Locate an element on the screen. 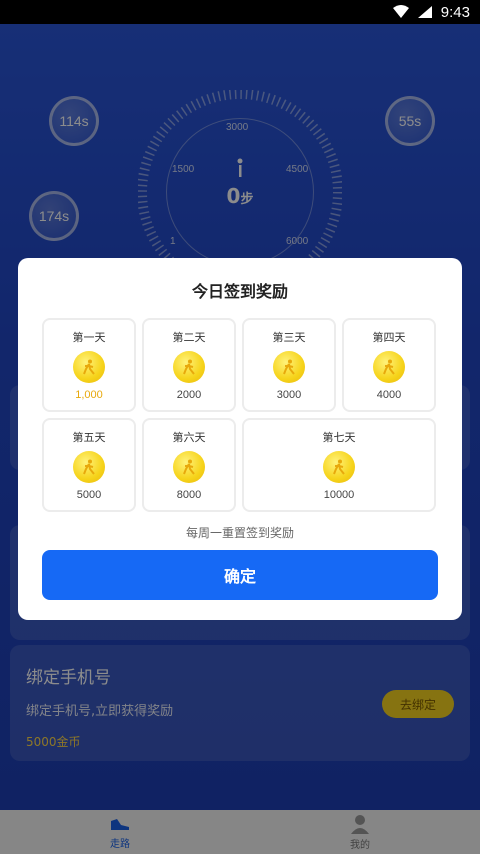  checkin-day: 第七天 10000 is located at coordinates (339, 465).